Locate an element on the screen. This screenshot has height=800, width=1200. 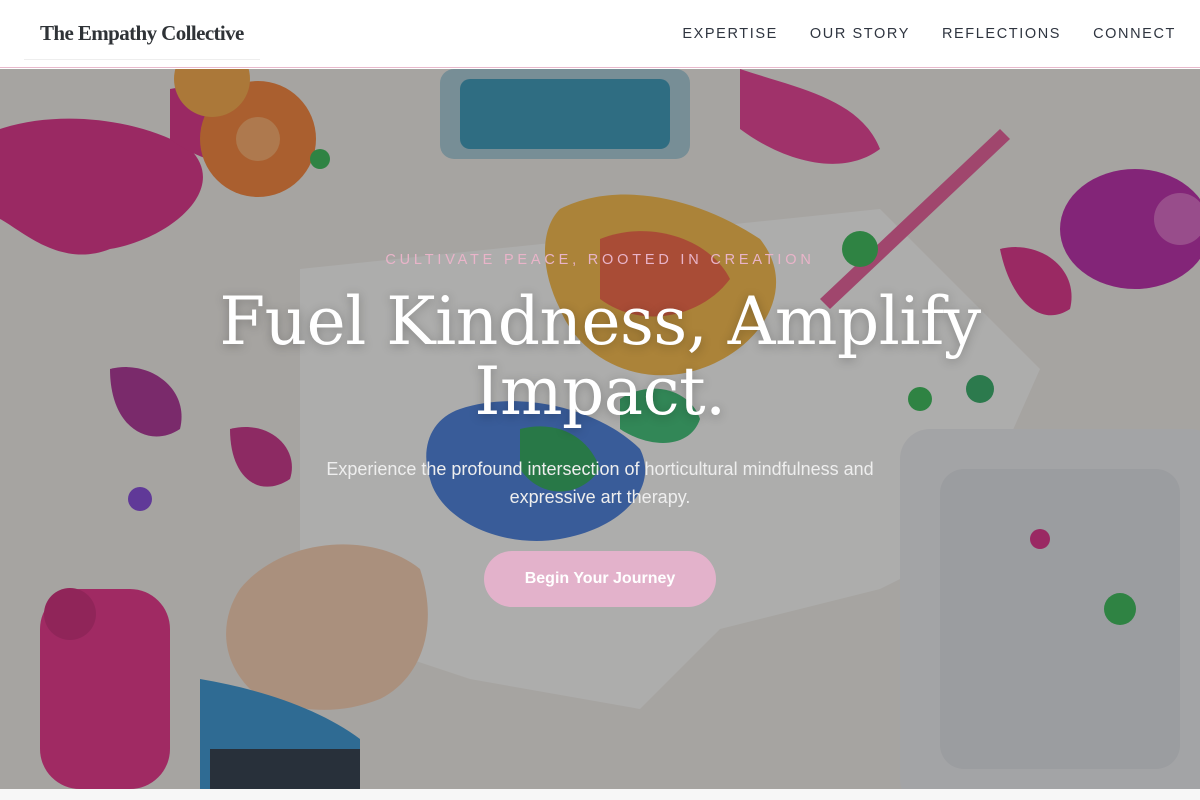
nav-link-expertise: EXPERTISE is located at coordinates (730, 34).